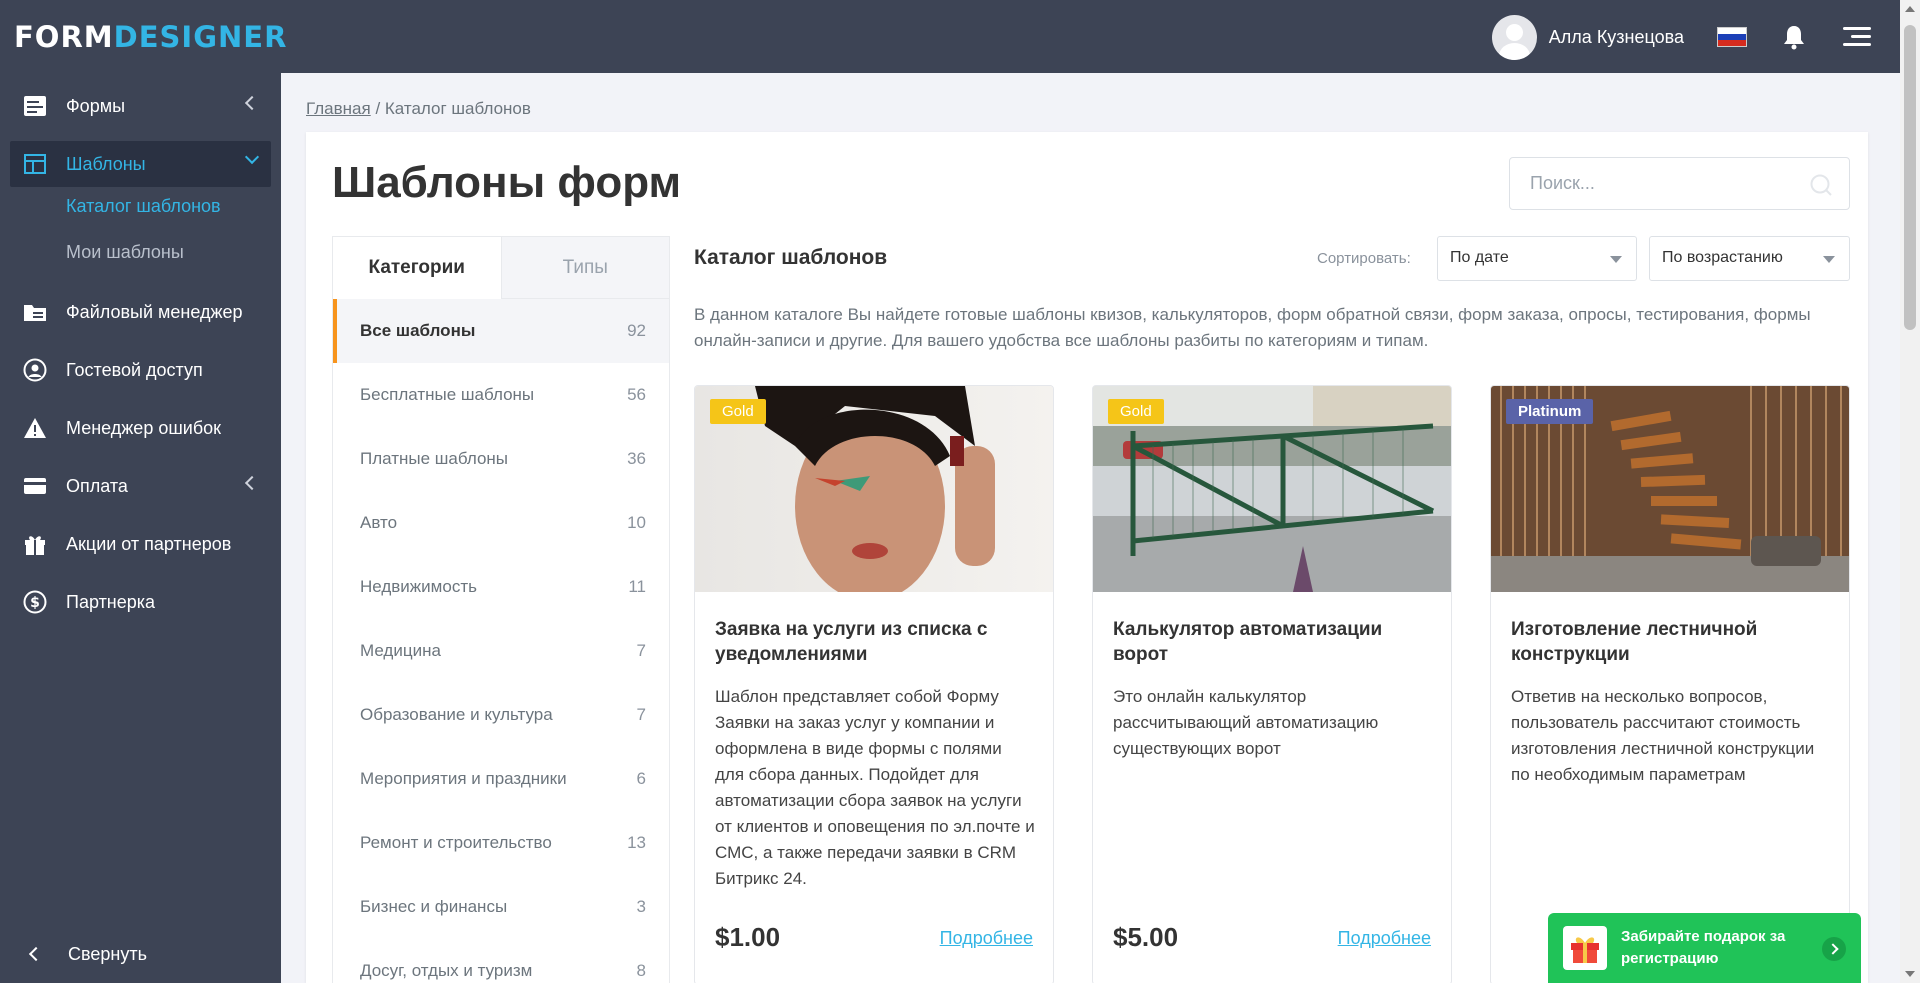 This screenshot has width=1920, height=983. What do you see at coordinates (1650, 183) in the screenshot?
I see `search-input` at bounding box center [1650, 183].